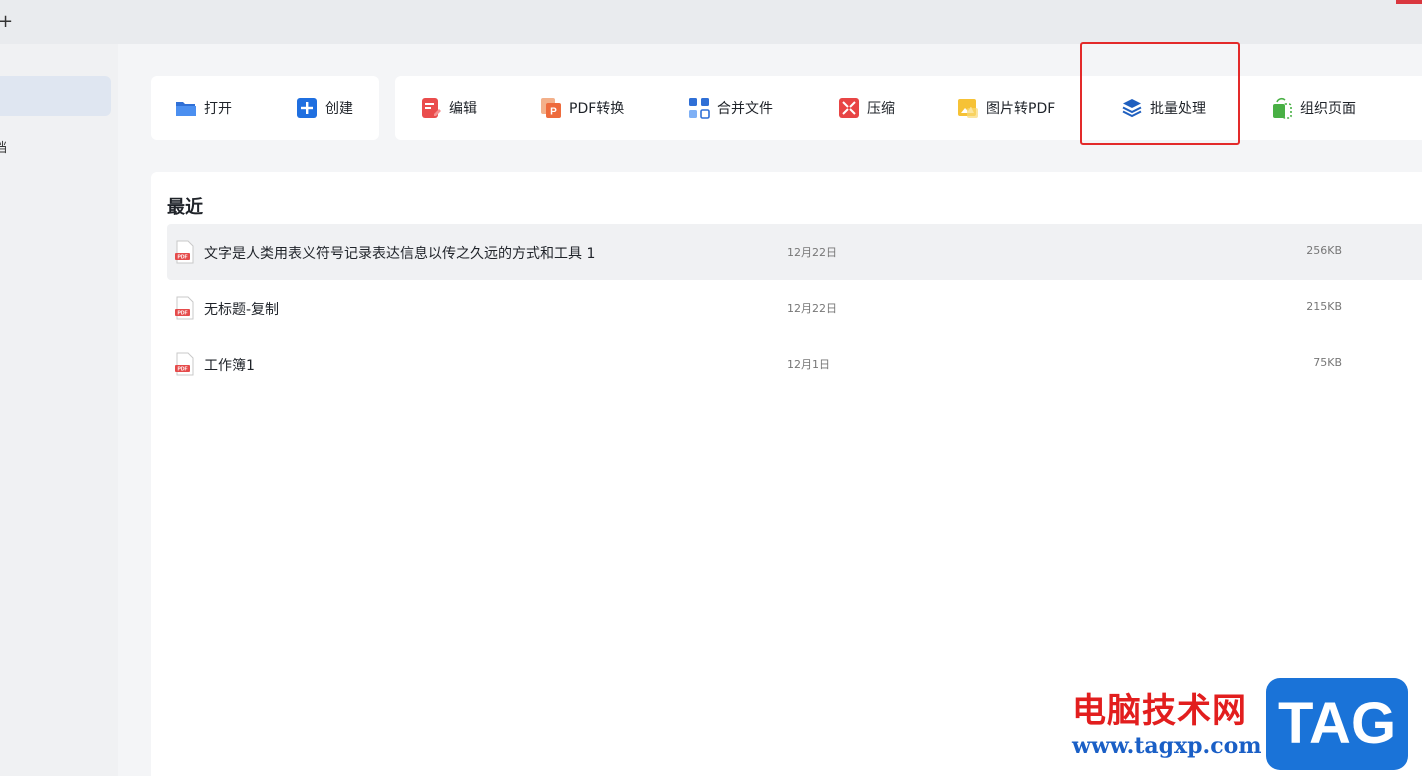 Image resolution: width=1422 pixels, height=776 pixels. Describe the element at coordinates (3, 146) in the screenshot. I see `sidebar-item-documents: 档` at that location.